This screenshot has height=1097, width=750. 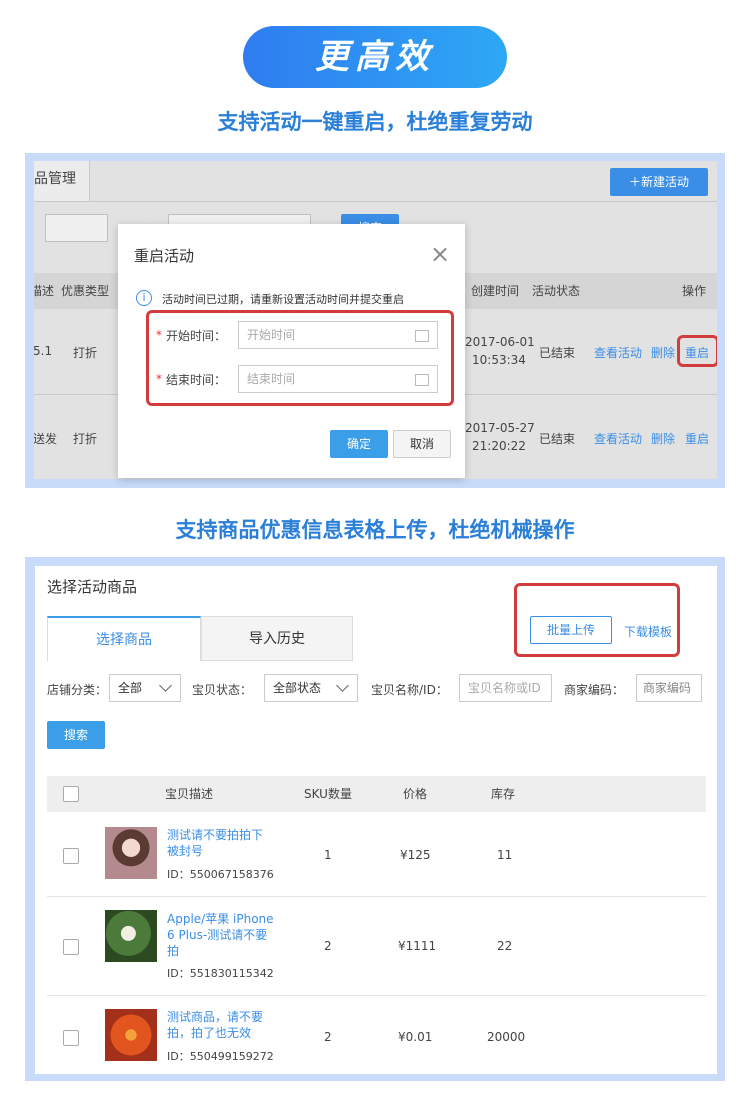 I want to click on shop-category-label: 店铺分类：, so click(x=77, y=690).